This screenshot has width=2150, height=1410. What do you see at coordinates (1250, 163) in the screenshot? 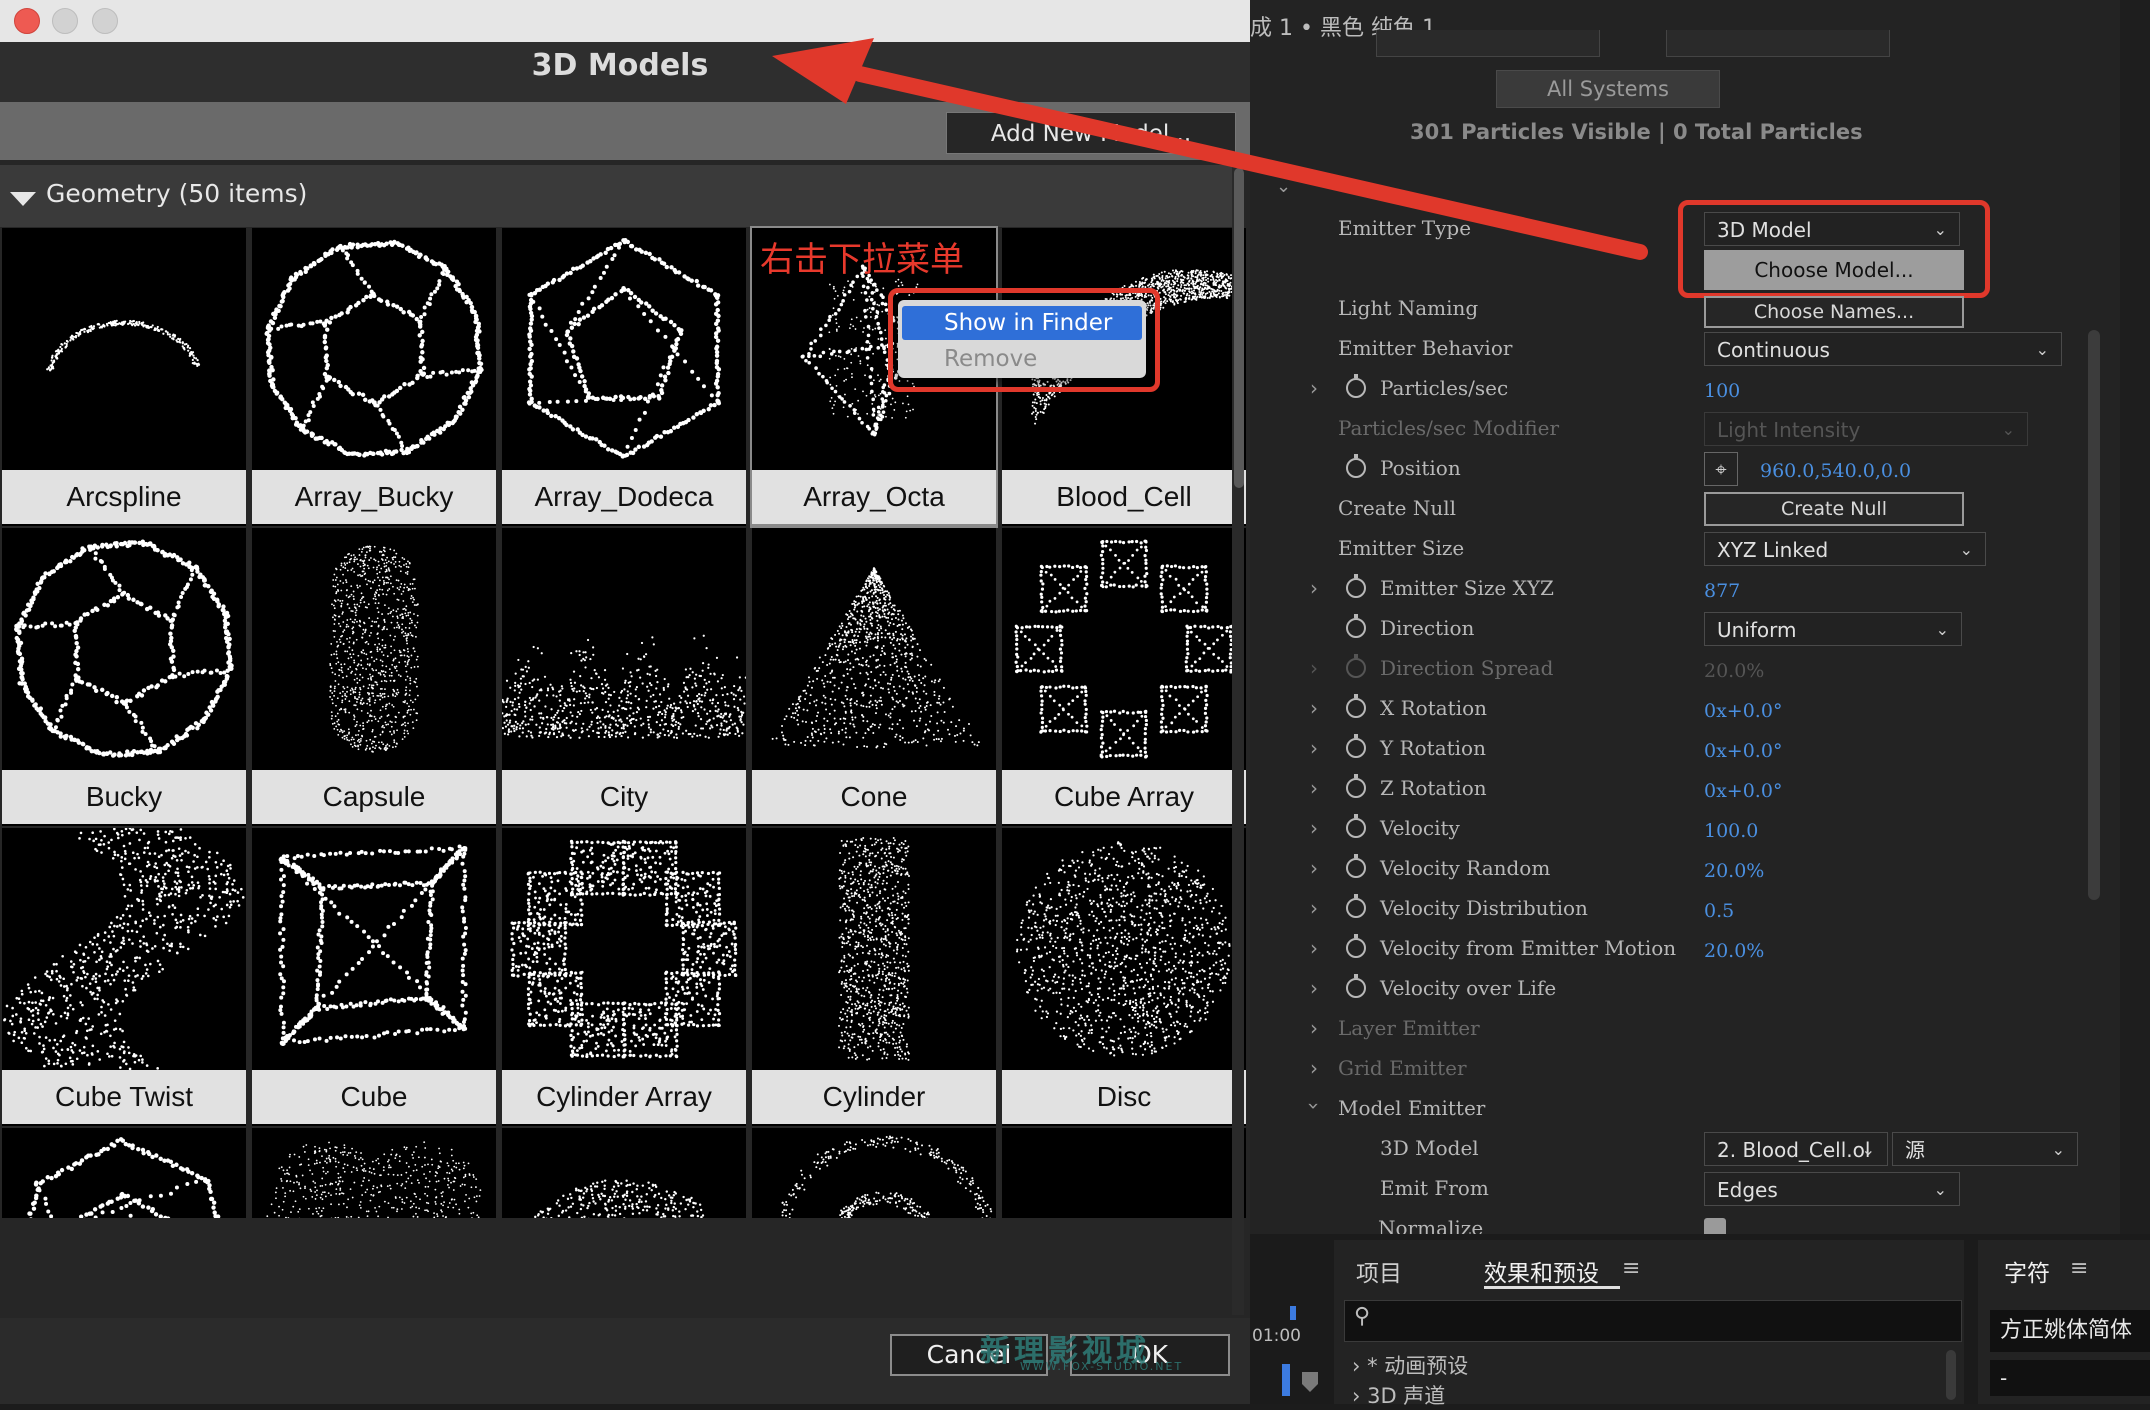
I see `arrow-shaft` at bounding box center [1250, 163].